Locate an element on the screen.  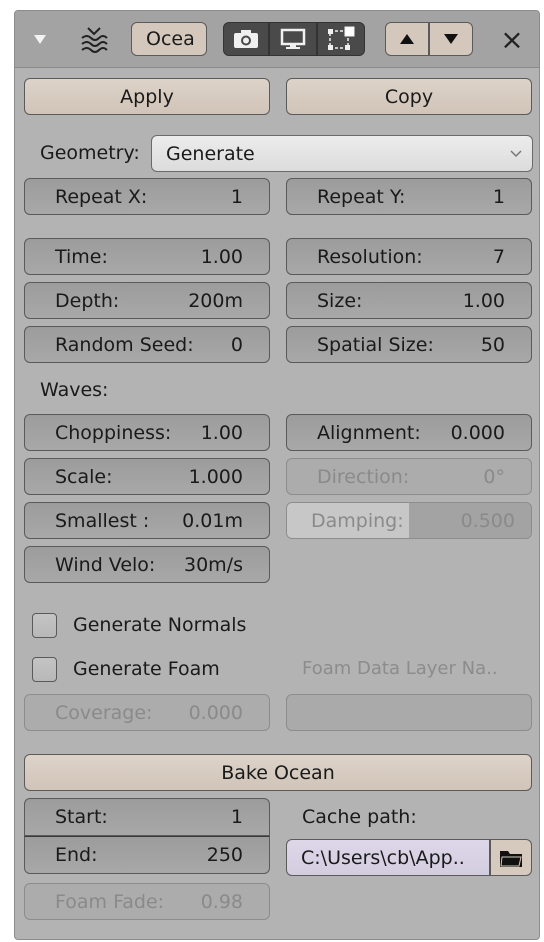
browse-folder-button is located at coordinates (511, 857).